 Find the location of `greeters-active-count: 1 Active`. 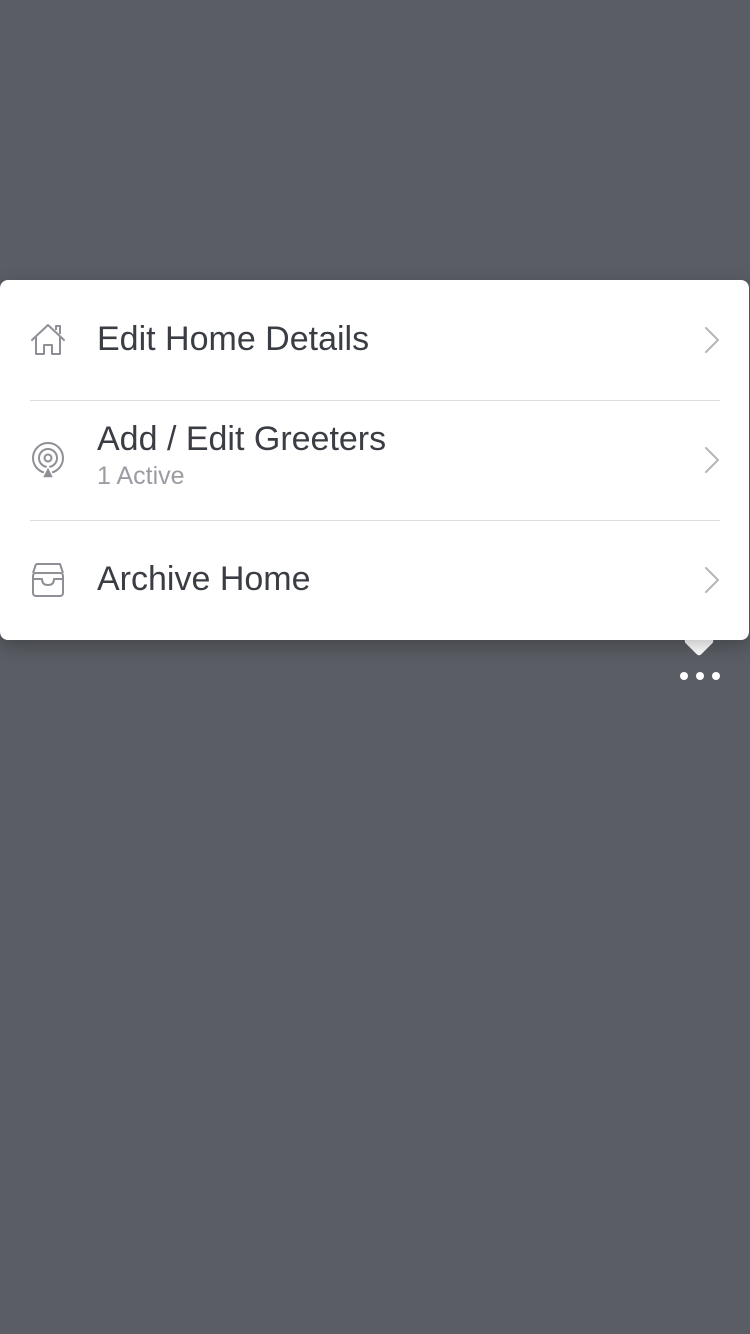

greeters-active-count: 1 Active is located at coordinates (141, 476).